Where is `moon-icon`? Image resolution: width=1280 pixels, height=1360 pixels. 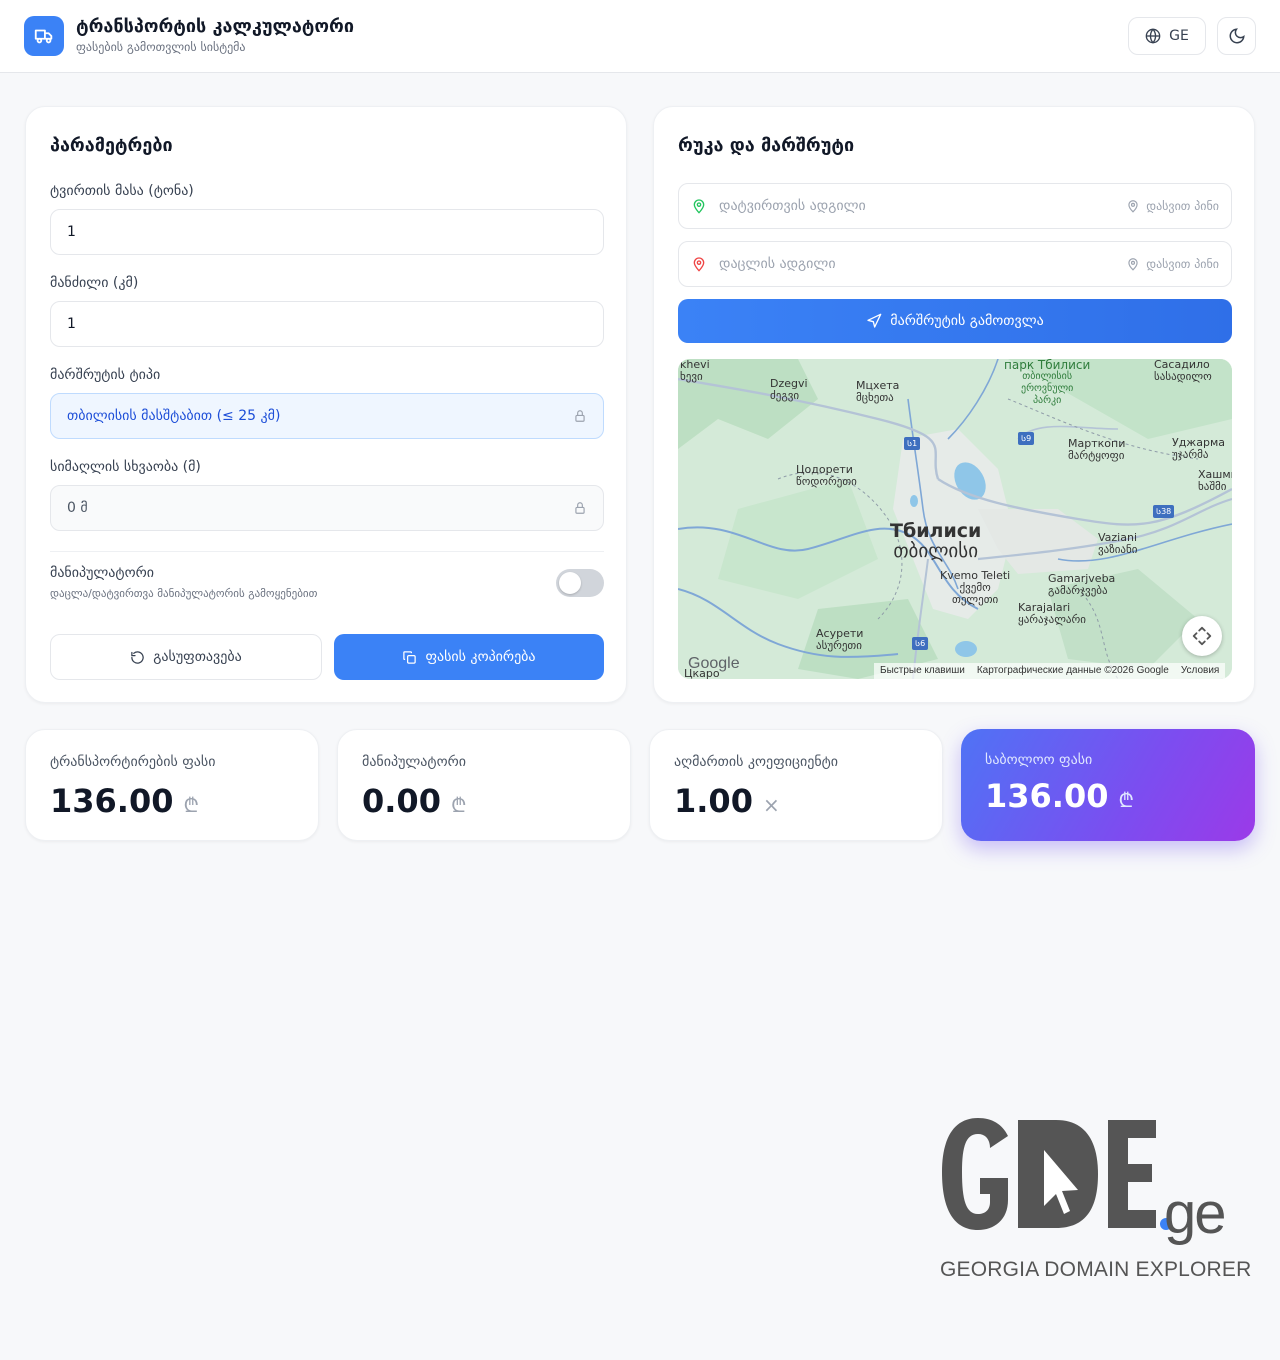 moon-icon is located at coordinates (1237, 36).